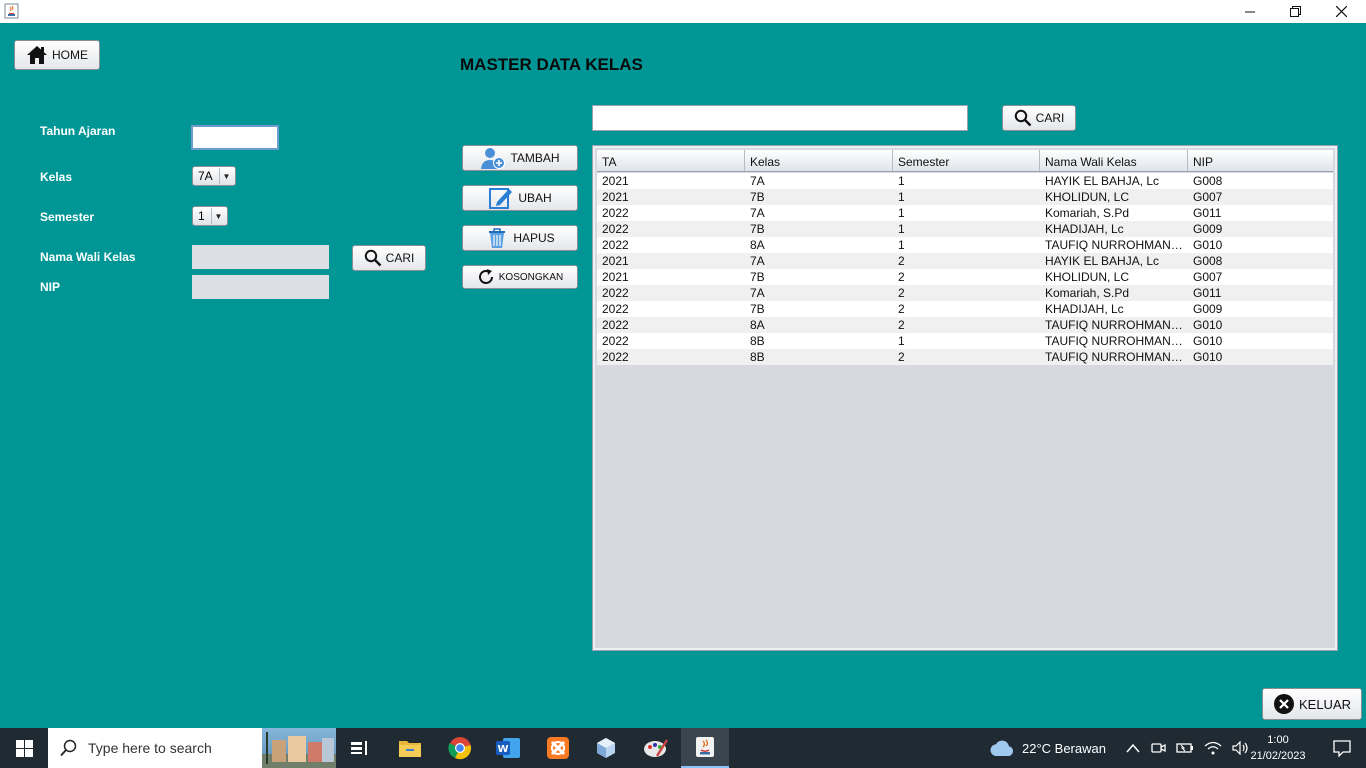  I want to click on table-search-field, so click(780, 118).